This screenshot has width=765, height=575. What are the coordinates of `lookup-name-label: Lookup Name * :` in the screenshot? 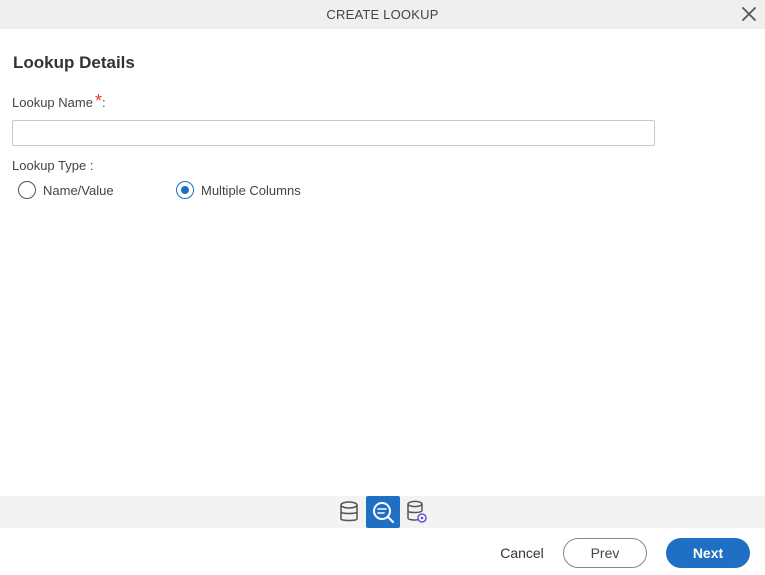 It's located at (59, 101).